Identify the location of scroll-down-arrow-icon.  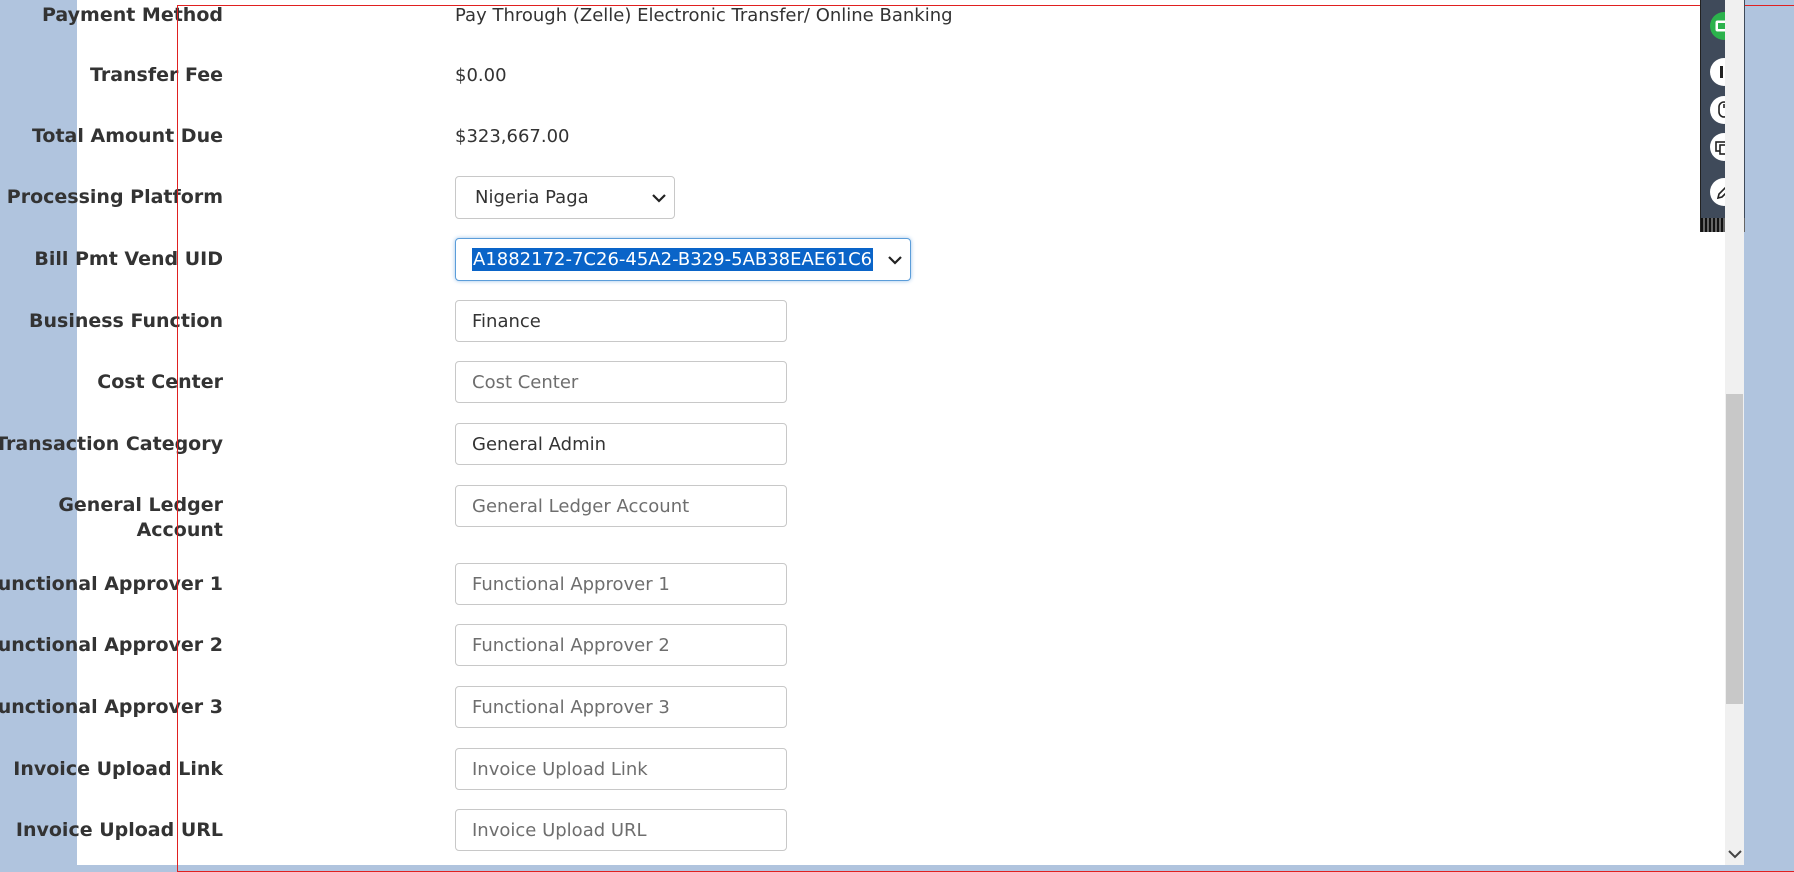
(1734, 853).